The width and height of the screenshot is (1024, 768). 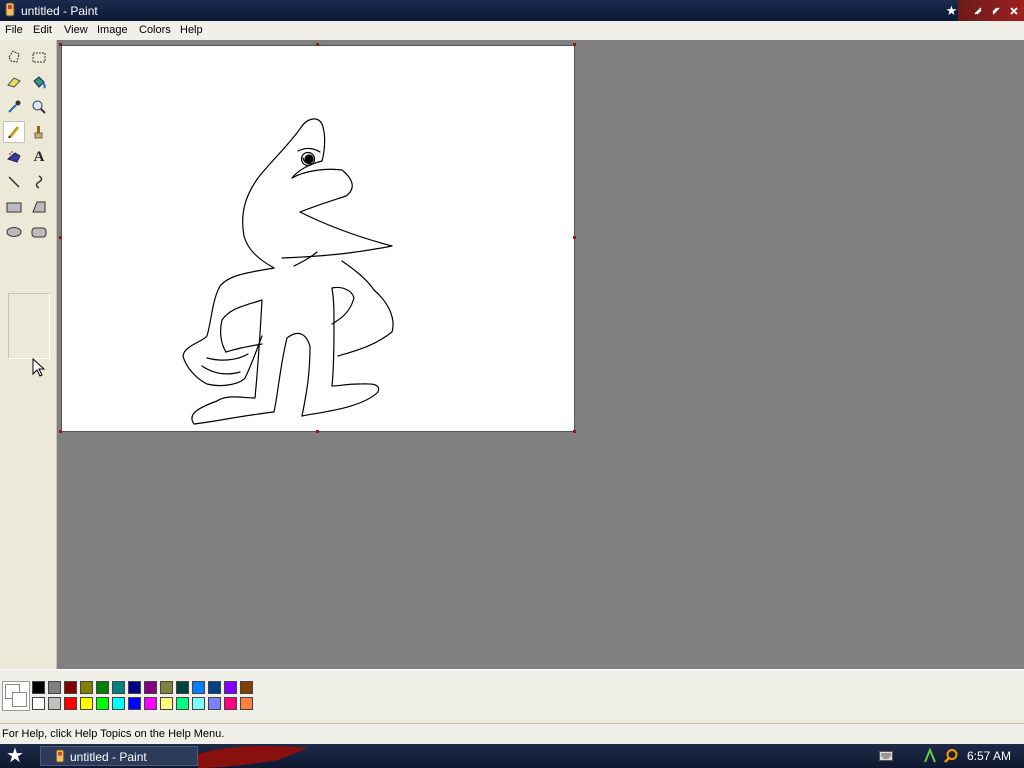 What do you see at coordinates (14, 57) in the screenshot?
I see `free-select-icon` at bounding box center [14, 57].